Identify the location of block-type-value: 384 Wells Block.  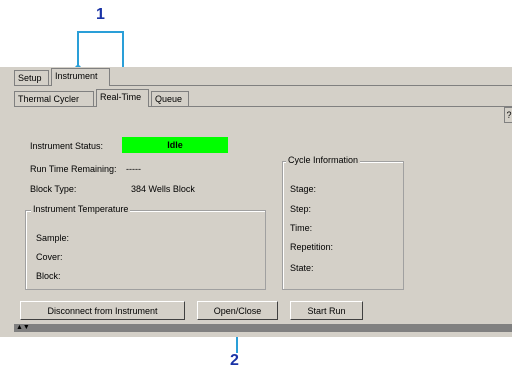
(163, 189).